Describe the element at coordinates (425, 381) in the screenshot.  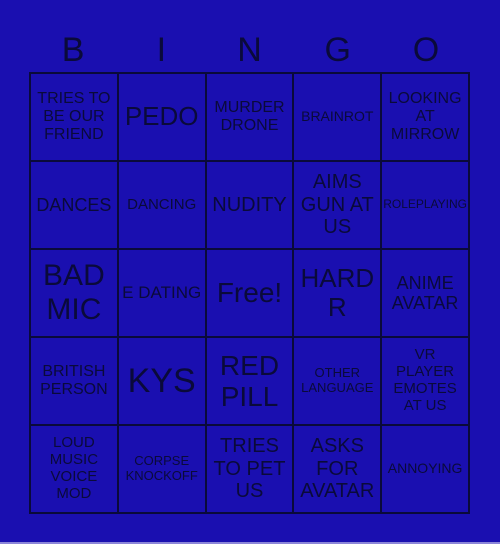
I see `bingo-cell: VR PLAYER EMOTES AT US` at that location.